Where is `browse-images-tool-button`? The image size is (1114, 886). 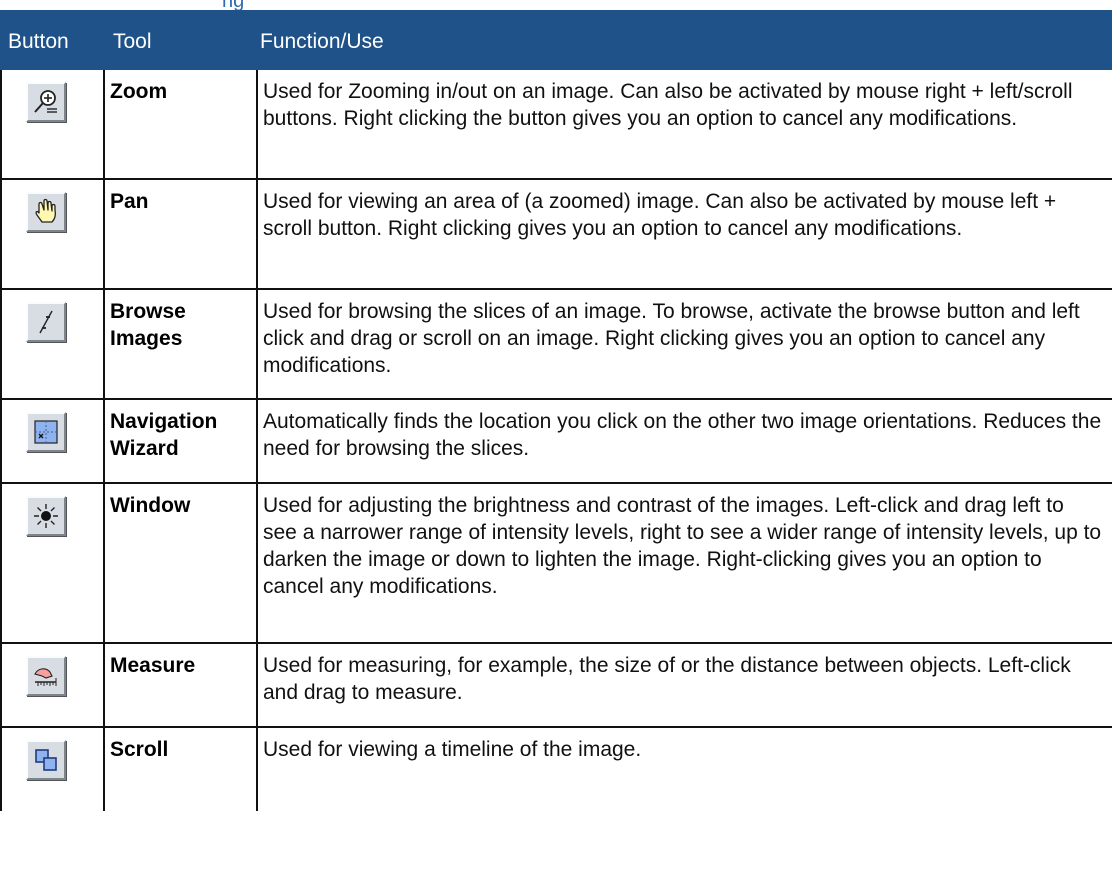 browse-images-tool-button is located at coordinates (46, 322).